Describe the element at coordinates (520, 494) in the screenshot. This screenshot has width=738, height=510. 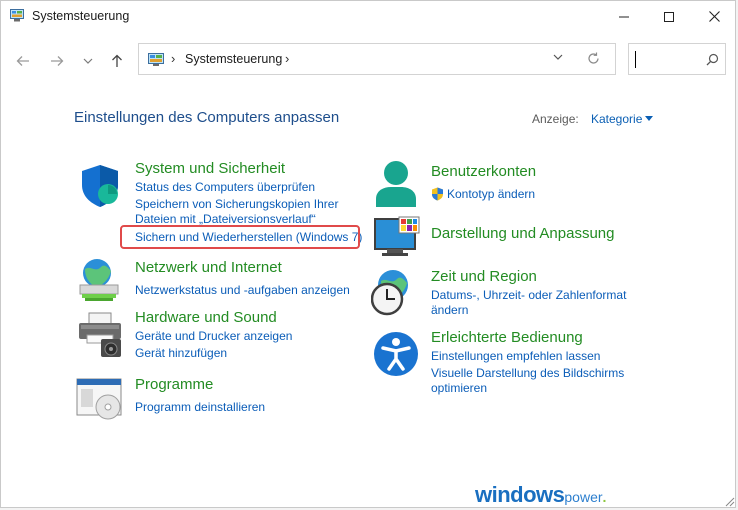
I see `logo-main: windows` at that location.